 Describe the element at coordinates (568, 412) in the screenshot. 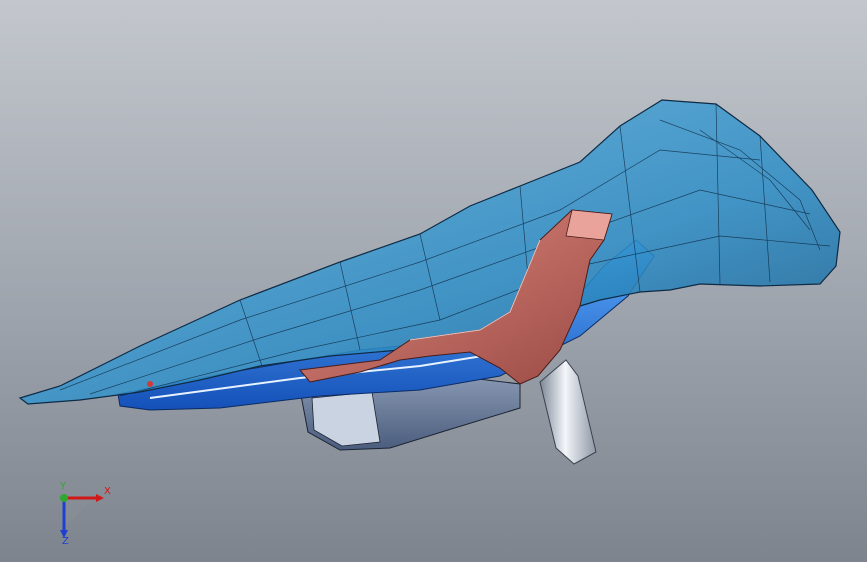

I see `chrome-arm` at that location.